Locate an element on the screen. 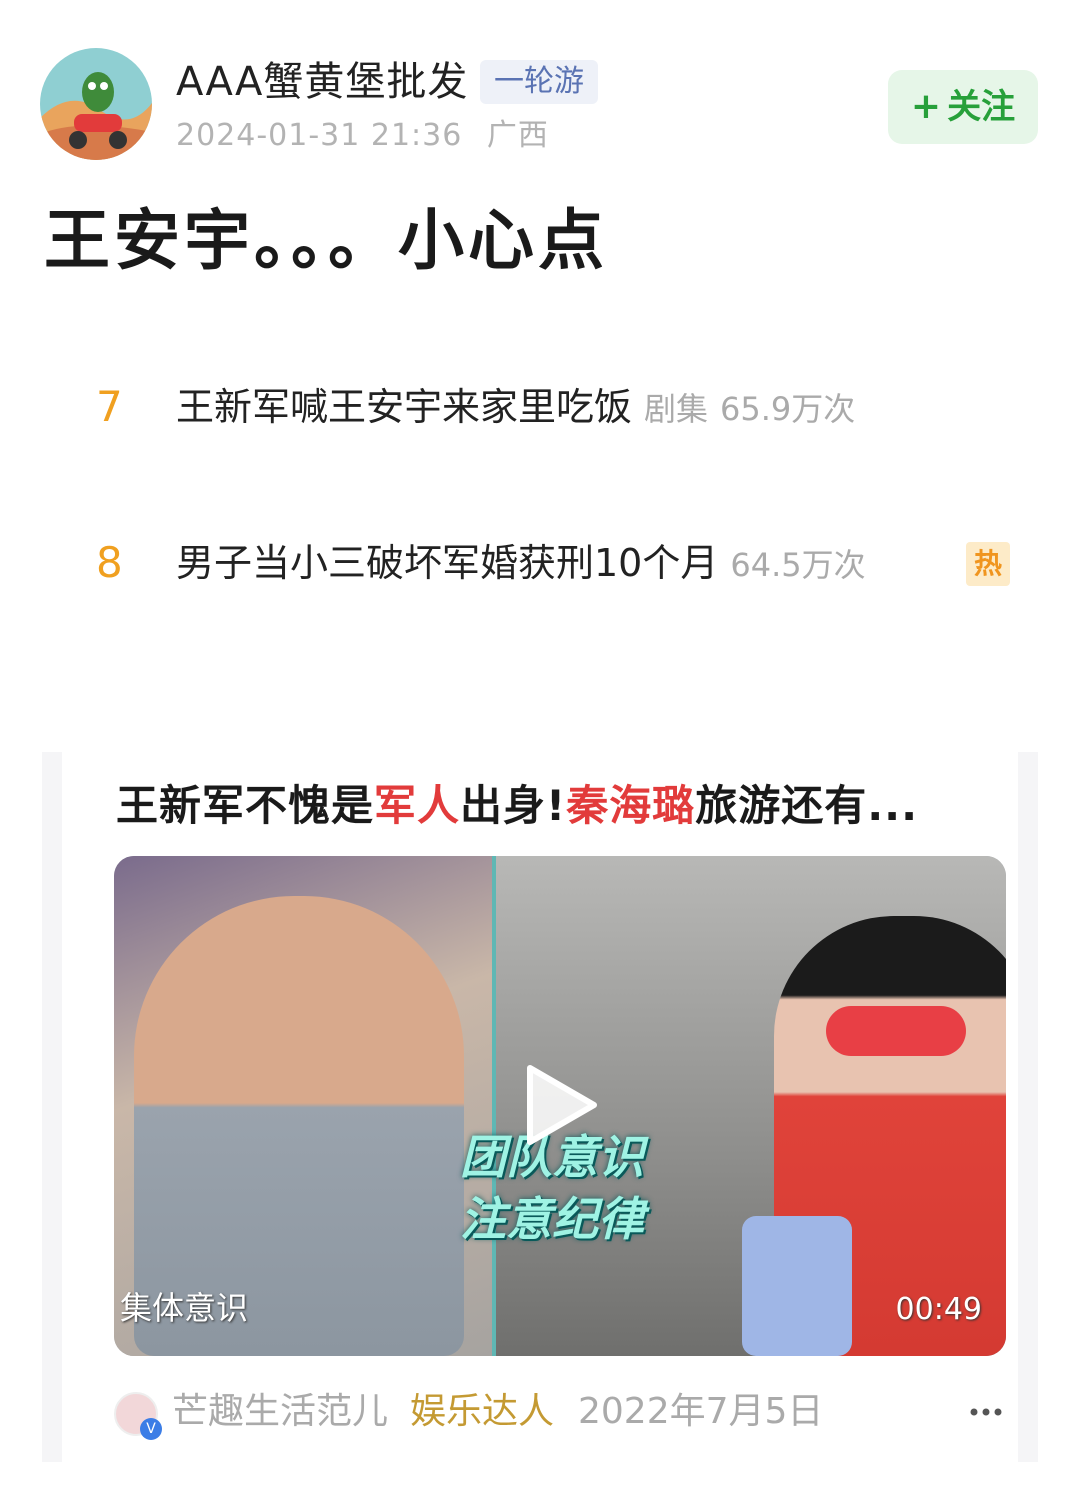 Image resolution: width=1080 pixels, height=1495 pixels. video-duration: 00:49 is located at coordinates (938, 1309).